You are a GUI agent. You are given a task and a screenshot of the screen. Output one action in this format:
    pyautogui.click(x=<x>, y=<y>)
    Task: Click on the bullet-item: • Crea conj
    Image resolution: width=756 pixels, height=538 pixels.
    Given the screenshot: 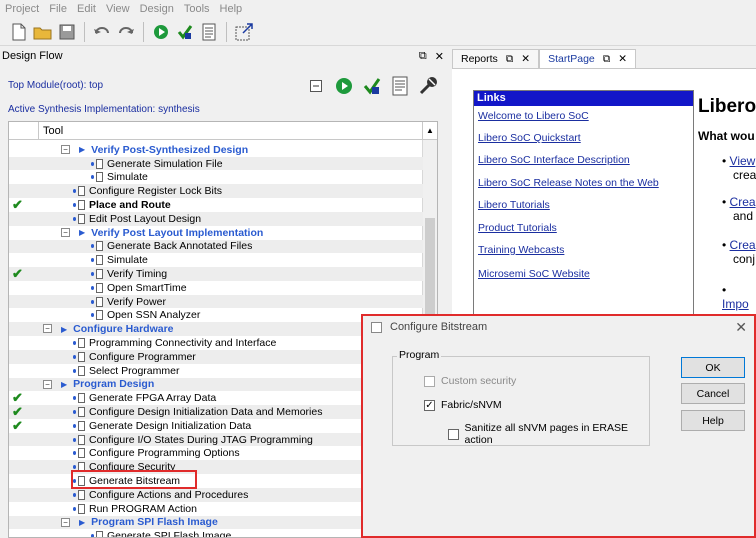 What is the action you would take?
    pyautogui.click(x=739, y=252)
    